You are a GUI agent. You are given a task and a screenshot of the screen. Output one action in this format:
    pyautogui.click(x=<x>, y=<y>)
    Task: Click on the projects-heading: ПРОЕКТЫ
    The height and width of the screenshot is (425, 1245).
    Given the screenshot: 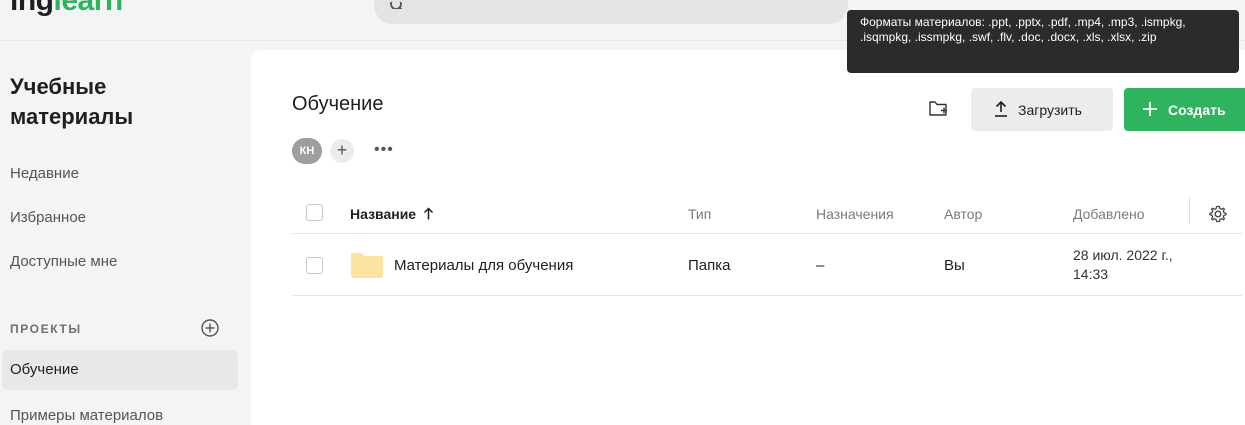 What is the action you would take?
    pyautogui.click(x=46, y=329)
    